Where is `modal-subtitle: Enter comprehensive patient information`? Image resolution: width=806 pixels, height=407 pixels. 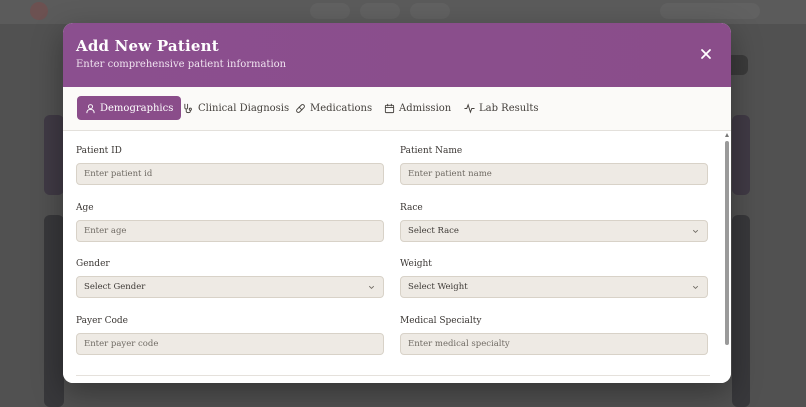 modal-subtitle: Enter comprehensive patient information is located at coordinates (181, 64).